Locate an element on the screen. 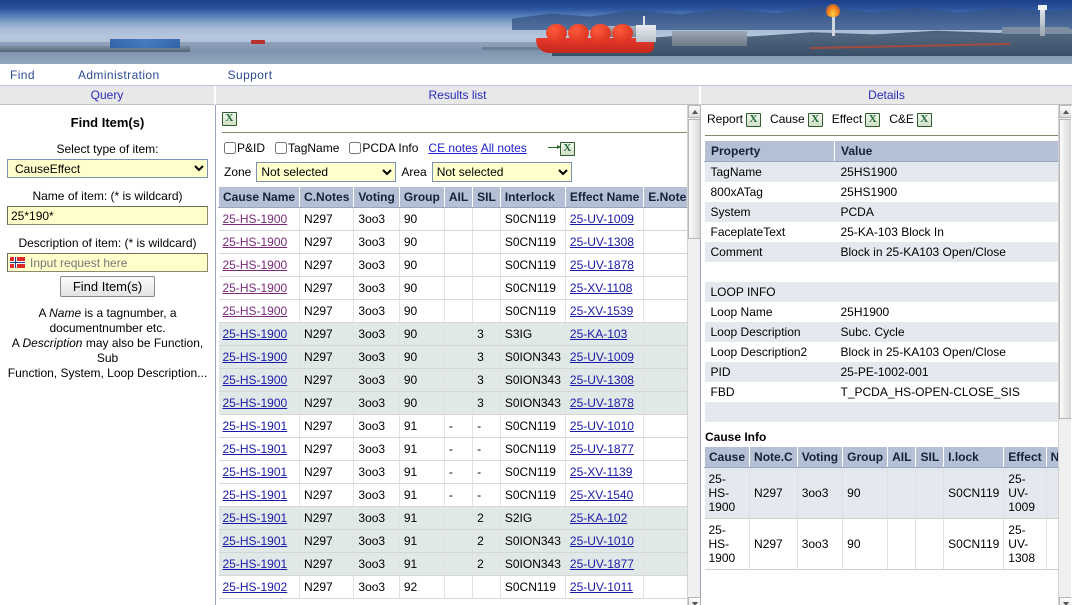  checkbox-pid-label: P&ID is located at coordinates (244, 148).